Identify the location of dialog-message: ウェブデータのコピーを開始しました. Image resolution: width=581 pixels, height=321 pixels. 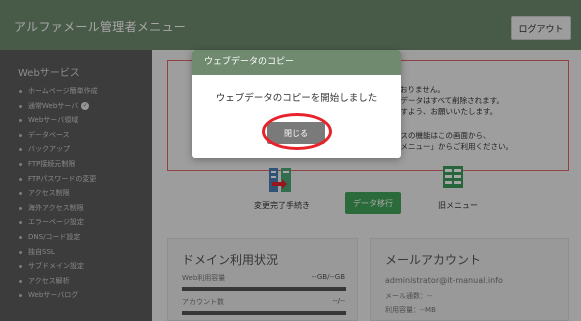
(296, 98).